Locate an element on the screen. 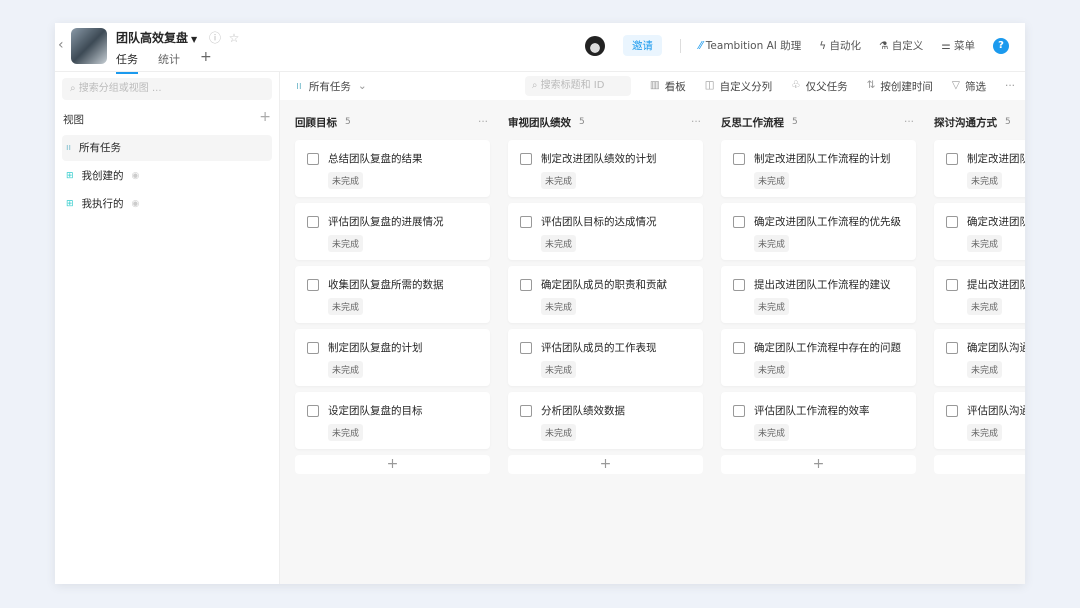 The image size is (1080, 608). task-card: 分析团队绩效数据 未完成 is located at coordinates (605, 420).